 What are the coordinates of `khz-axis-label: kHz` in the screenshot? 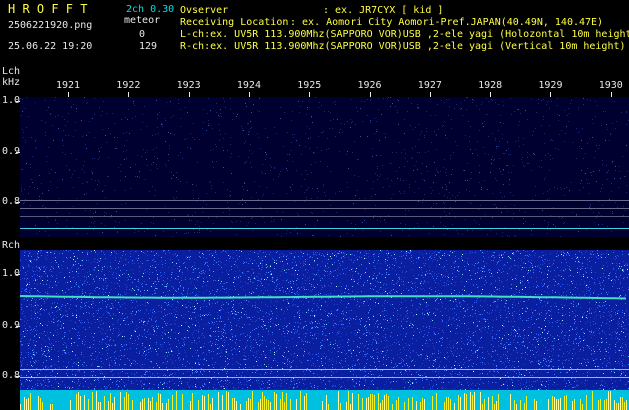 It's located at (11, 82).